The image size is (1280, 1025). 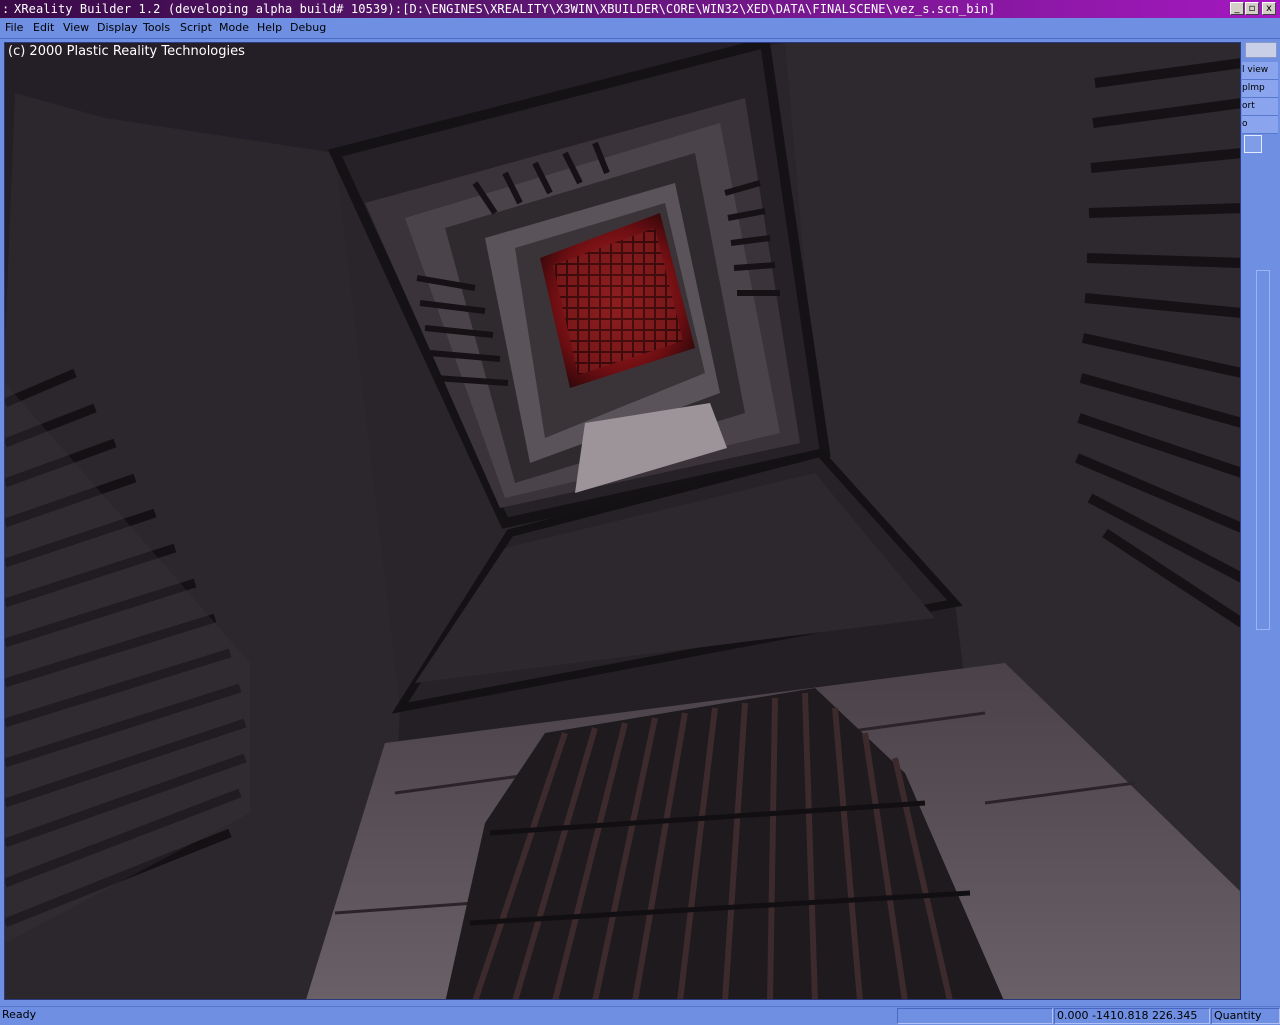 I want to click on side-tab-view: l view, so click(x=1260, y=71).